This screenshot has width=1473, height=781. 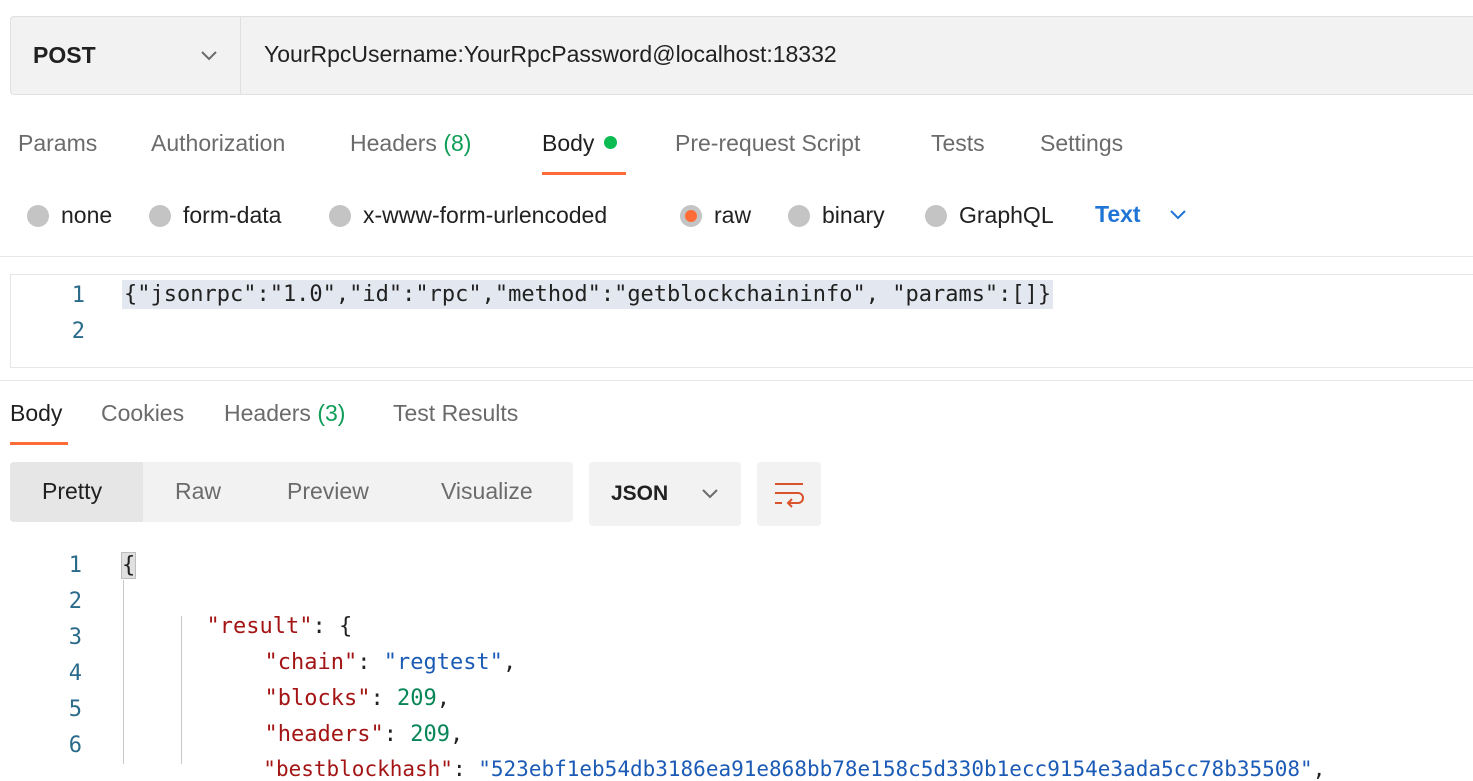 What do you see at coordinates (75, 745) in the screenshot?
I see `line-number: 6` at bounding box center [75, 745].